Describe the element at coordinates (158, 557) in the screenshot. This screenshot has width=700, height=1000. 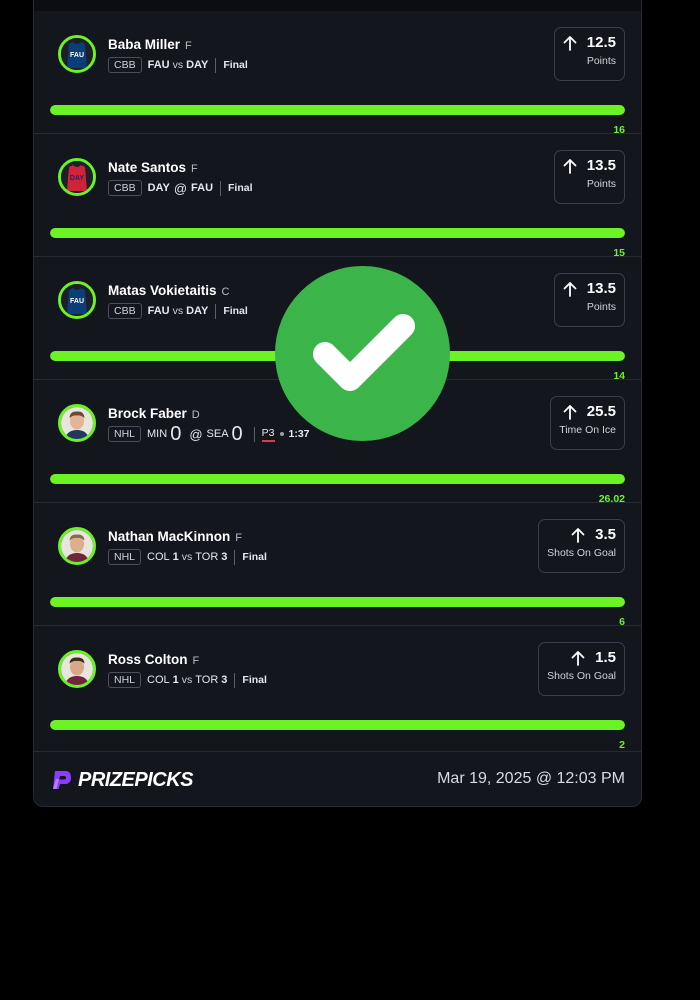
I see `team-home: COL` at that location.